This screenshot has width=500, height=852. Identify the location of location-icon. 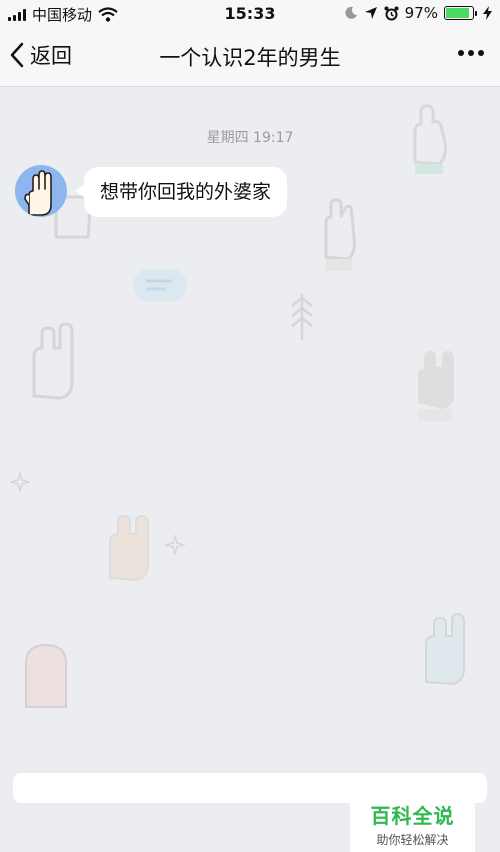
(370, 13).